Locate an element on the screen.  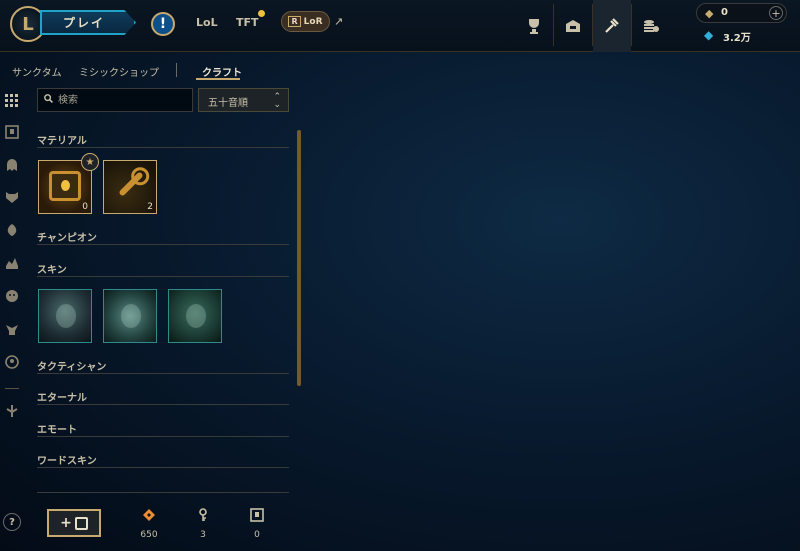
lor-button: R LoR is located at coordinates (305, 21).